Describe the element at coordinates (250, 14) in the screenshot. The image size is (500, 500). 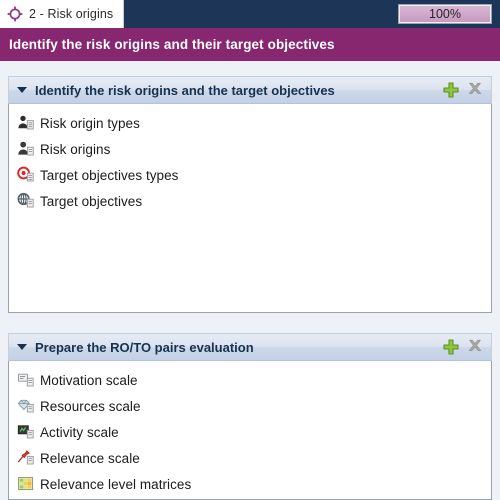
I see `top-bar: 2 - Risk origins 100%` at that location.